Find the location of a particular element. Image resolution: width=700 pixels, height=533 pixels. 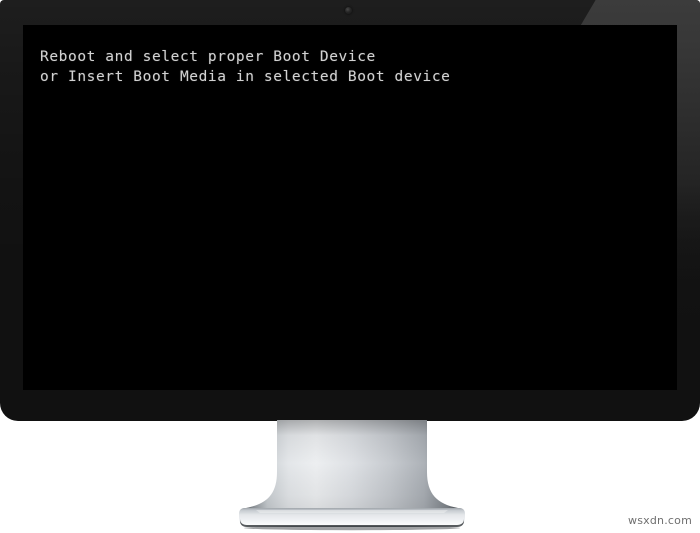

monitor-stand is located at coordinates (352, 476).